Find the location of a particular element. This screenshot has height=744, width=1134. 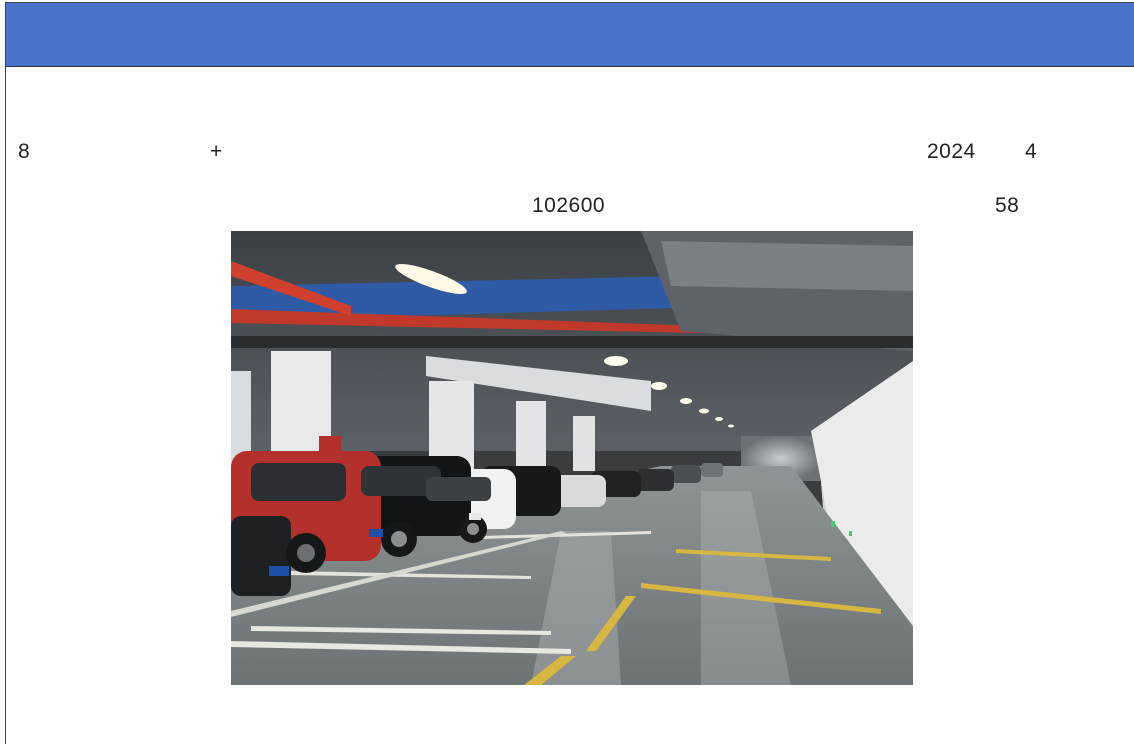

lead-number: 8 is located at coordinates (24, 151).